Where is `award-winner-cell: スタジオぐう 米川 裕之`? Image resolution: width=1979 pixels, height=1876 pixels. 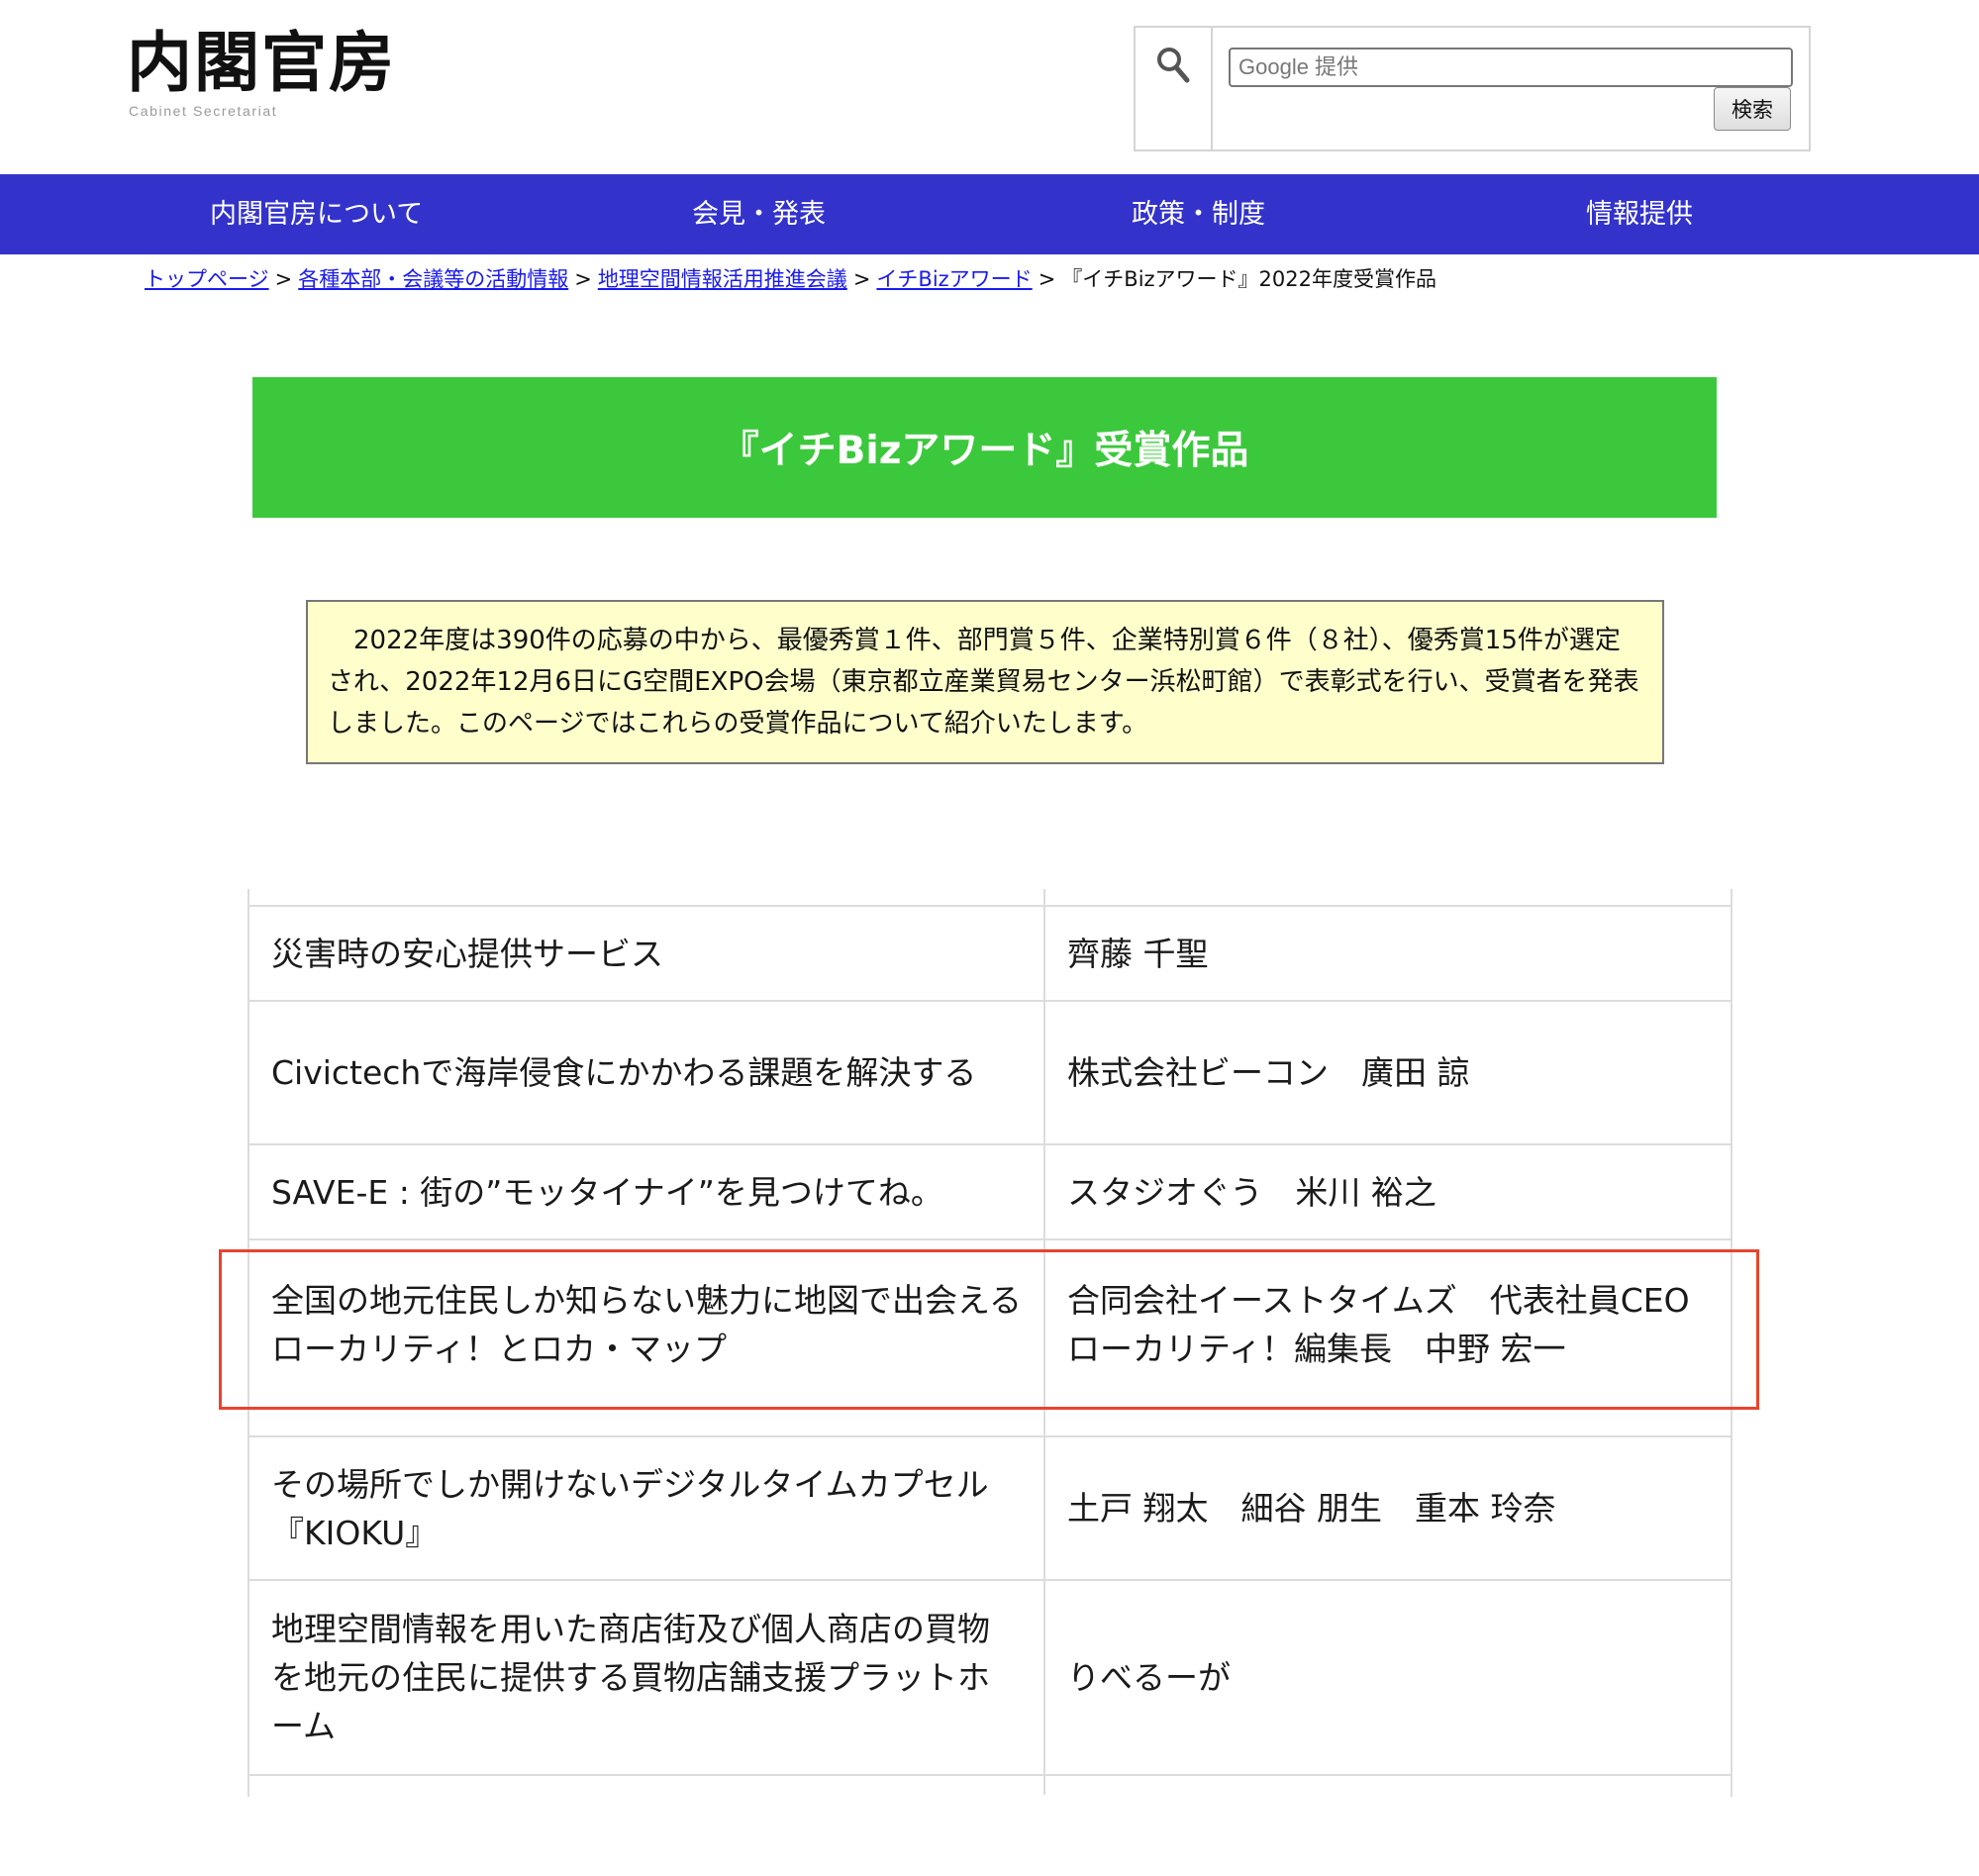
award-winner-cell: スタジオぐう 米川 裕之 is located at coordinates (1251, 1192).